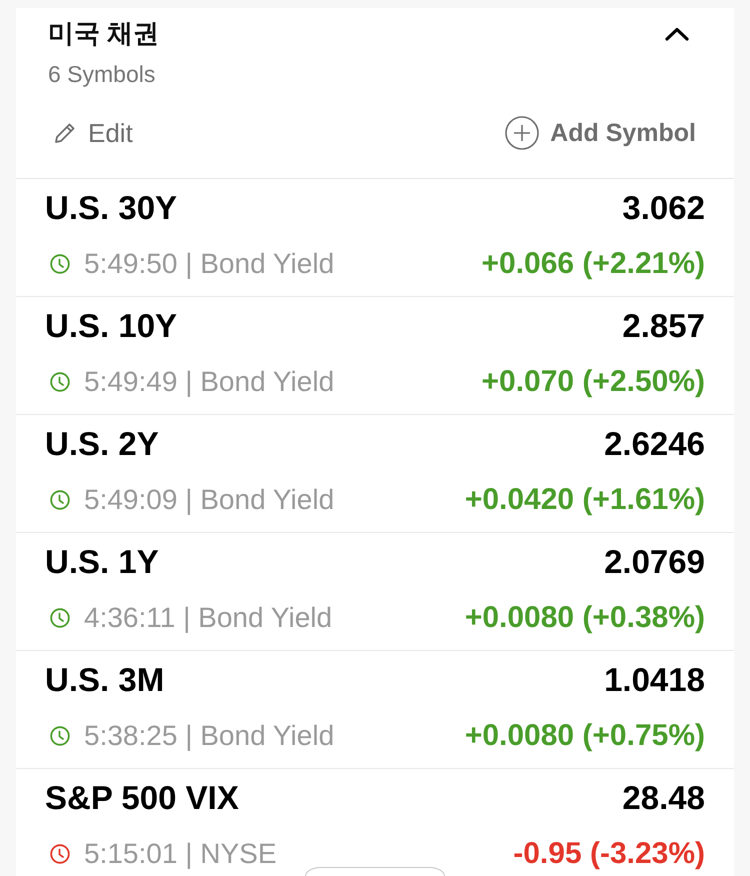  Describe the element at coordinates (102, 74) in the screenshot. I see `symbol-count: 6 Symbols` at that location.